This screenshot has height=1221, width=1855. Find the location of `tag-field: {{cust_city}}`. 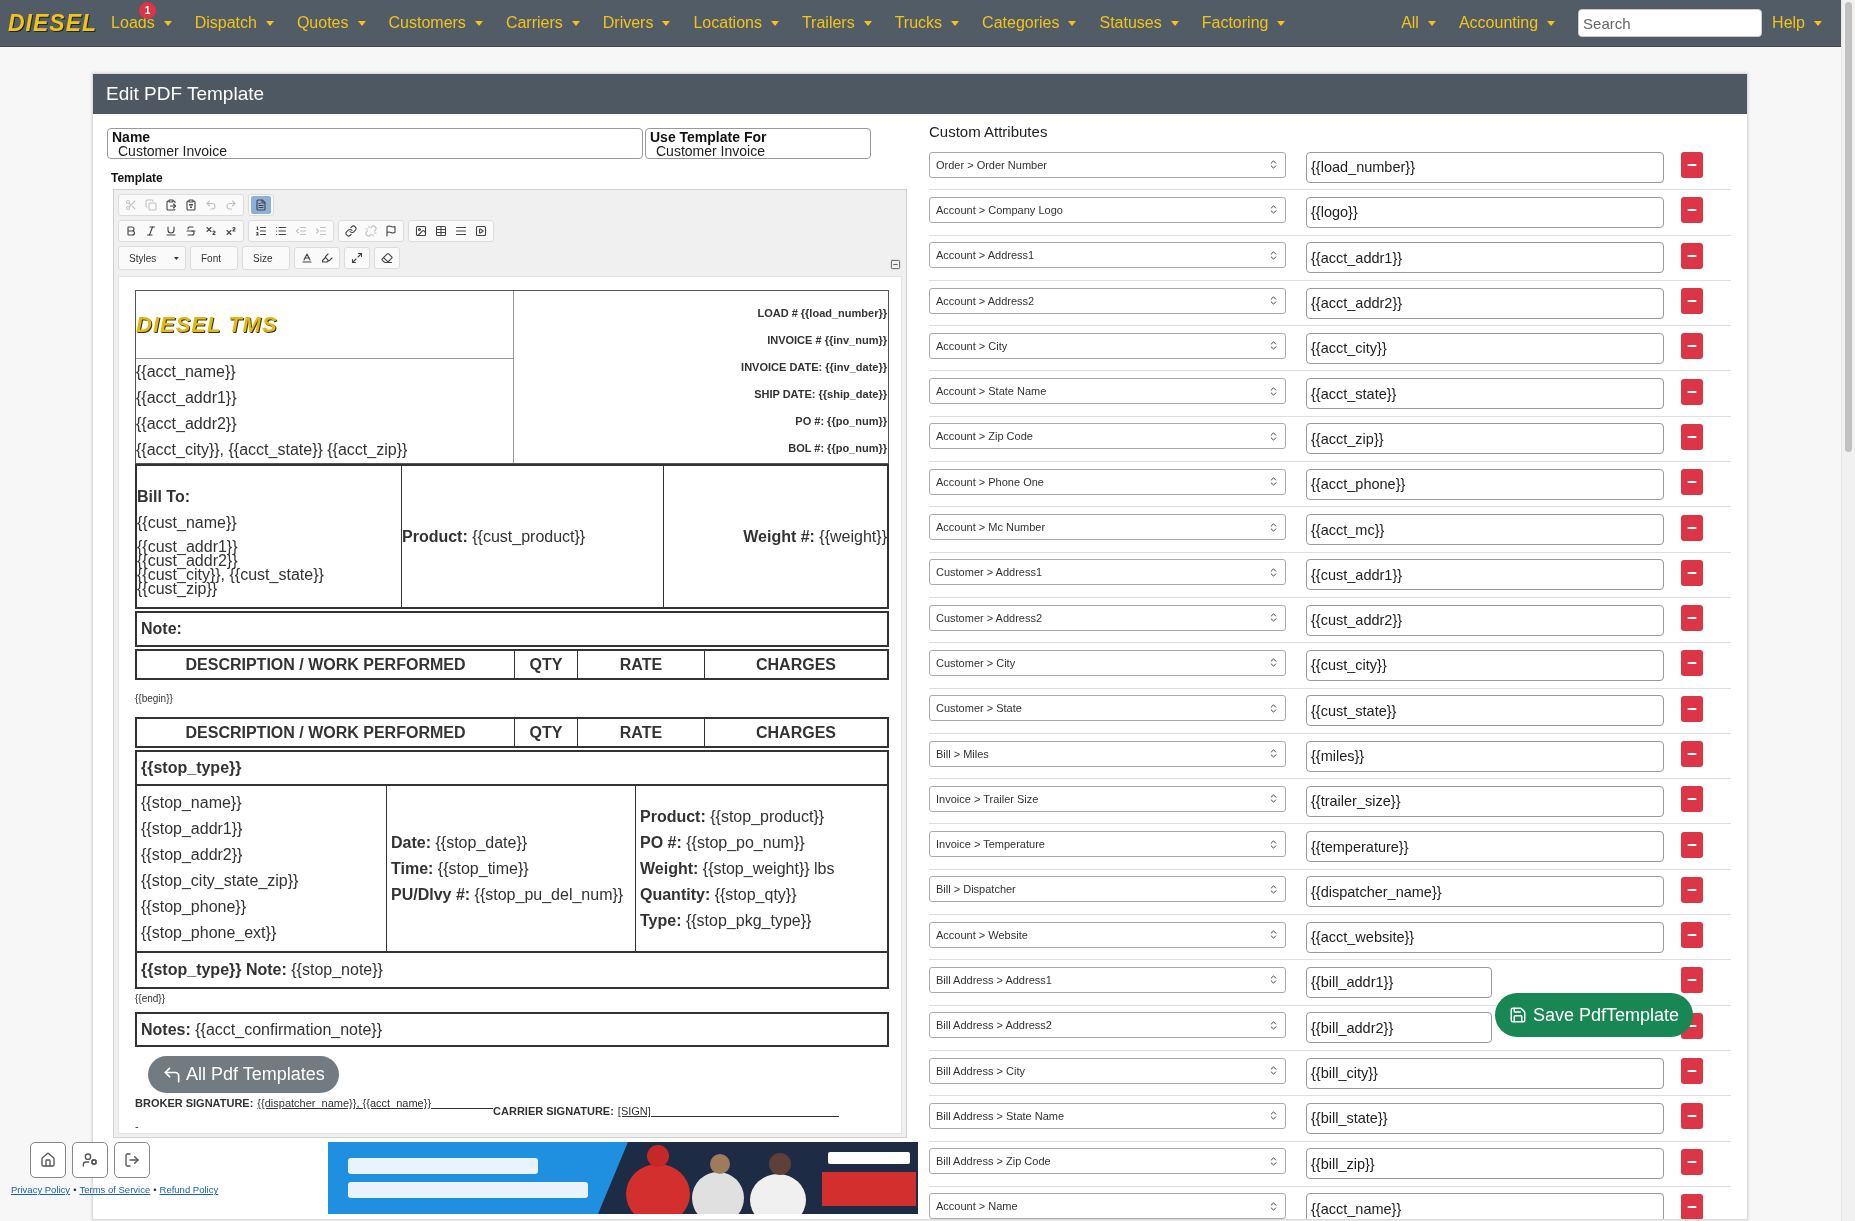

tag-field: {{cust_city}} is located at coordinates (1485, 665).